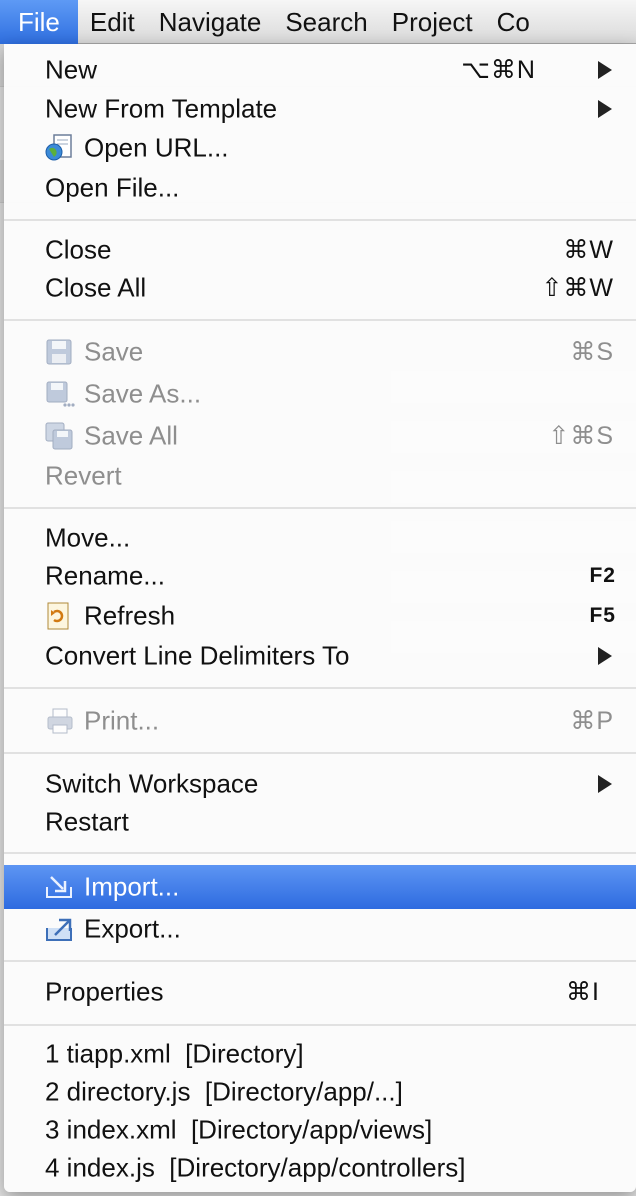 The height and width of the screenshot is (1196, 636). What do you see at coordinates (87, 821) in the screenshot?
I see `menu-item-label: Restart` at bounding box center [87, 821].